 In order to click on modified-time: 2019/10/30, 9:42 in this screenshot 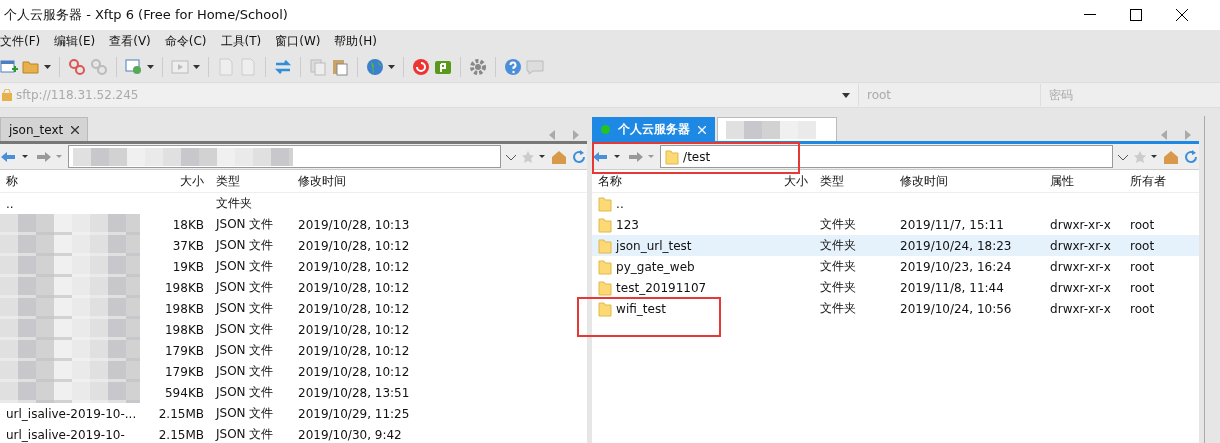, I will do `click(350, 434)`.